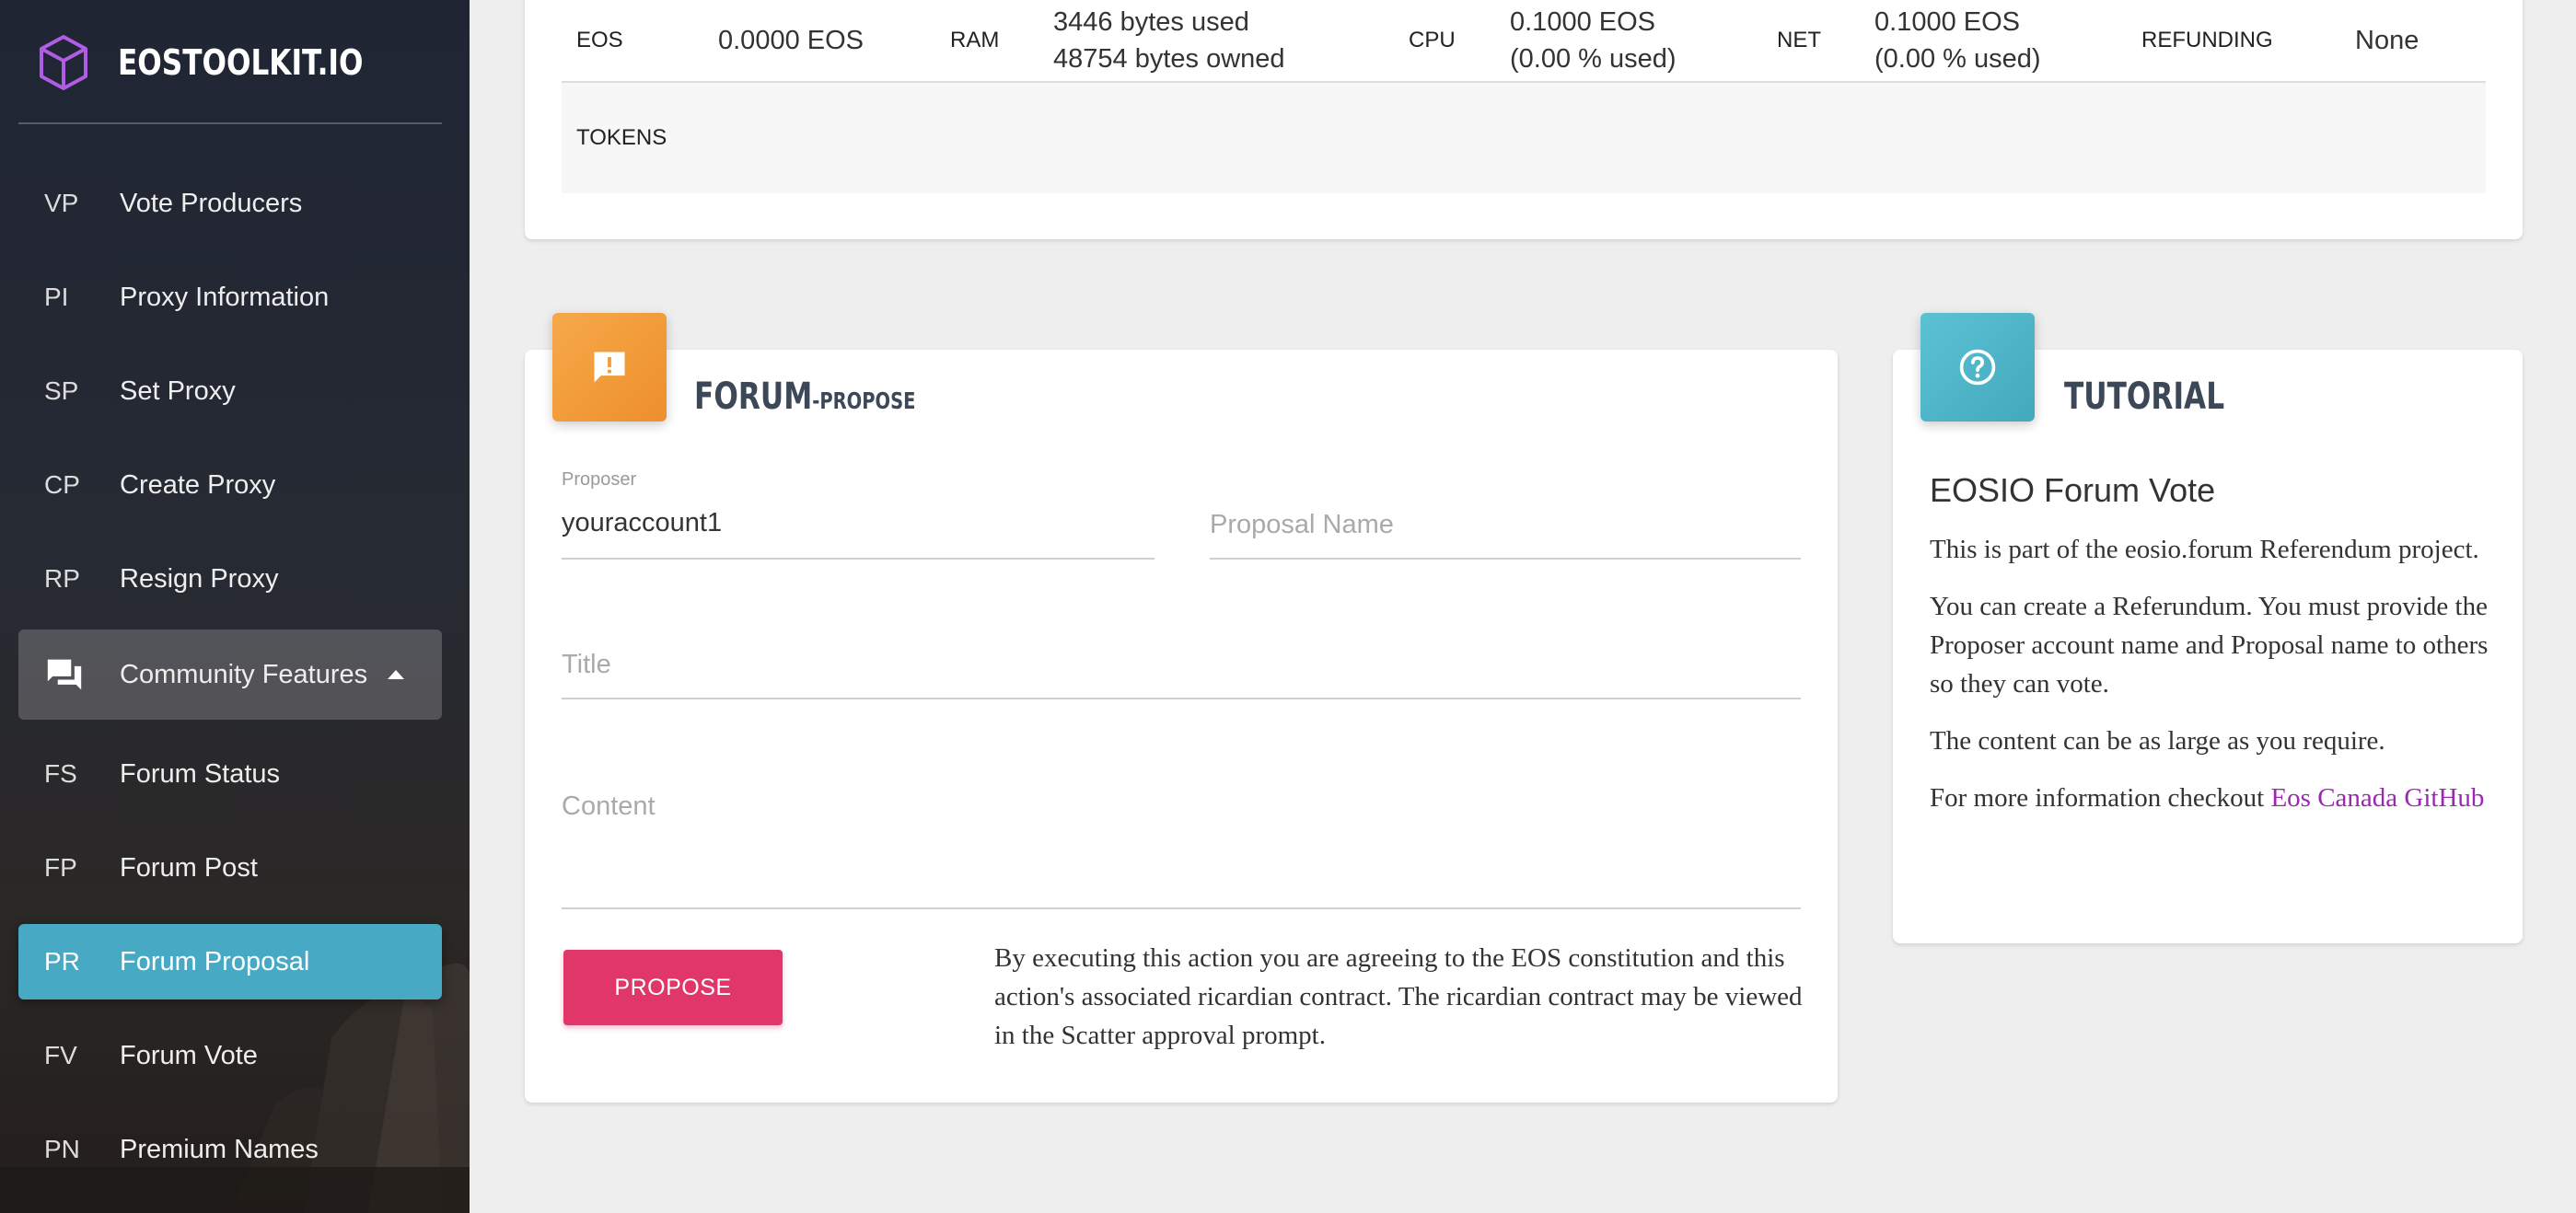  I want to click on refunding-value: None, so click(2387, 40).